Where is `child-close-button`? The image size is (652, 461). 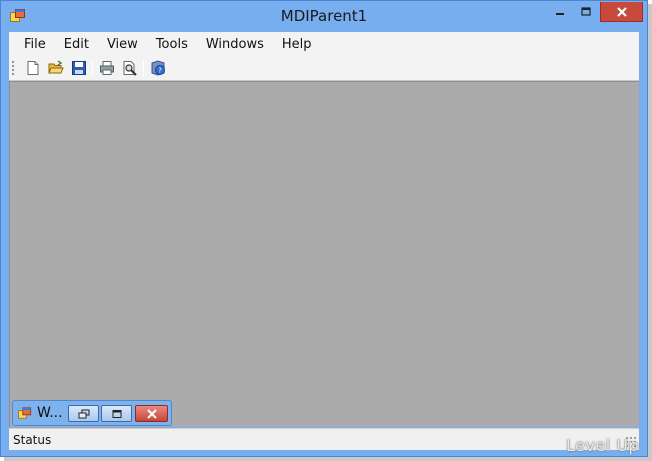
child-close-button is located at coordinates (151, 413).